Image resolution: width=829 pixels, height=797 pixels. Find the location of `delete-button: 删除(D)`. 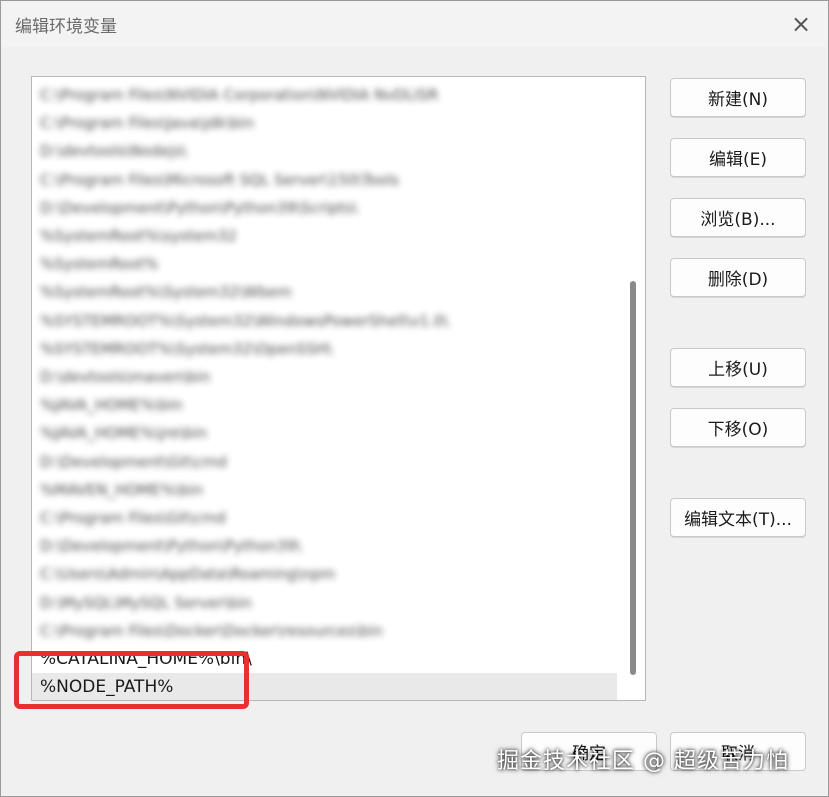

delete-button: 删除(D) is located at coordinates (738, 277).